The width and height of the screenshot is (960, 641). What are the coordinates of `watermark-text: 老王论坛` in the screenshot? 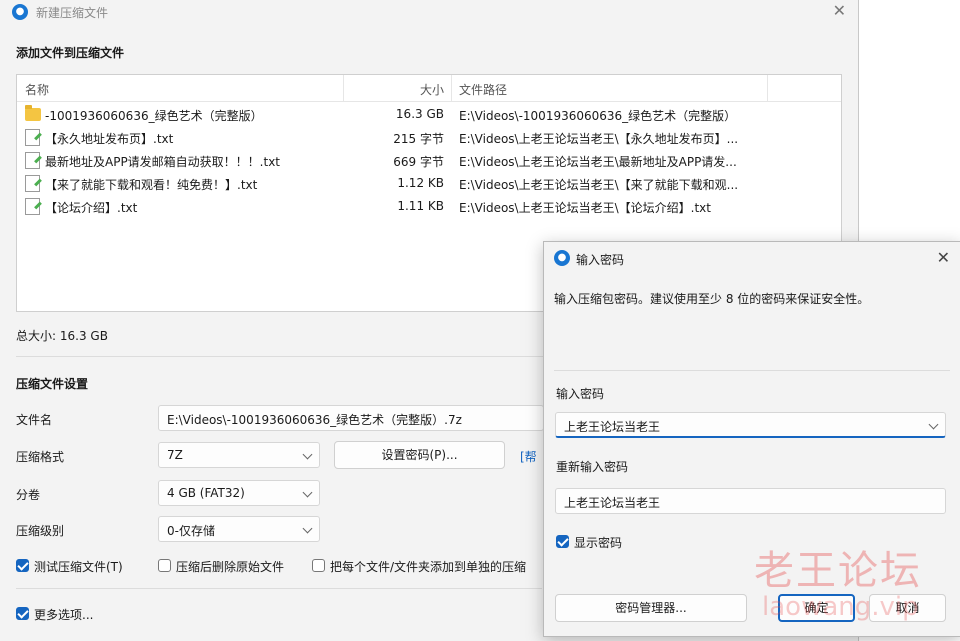 It's located at (838, 571).